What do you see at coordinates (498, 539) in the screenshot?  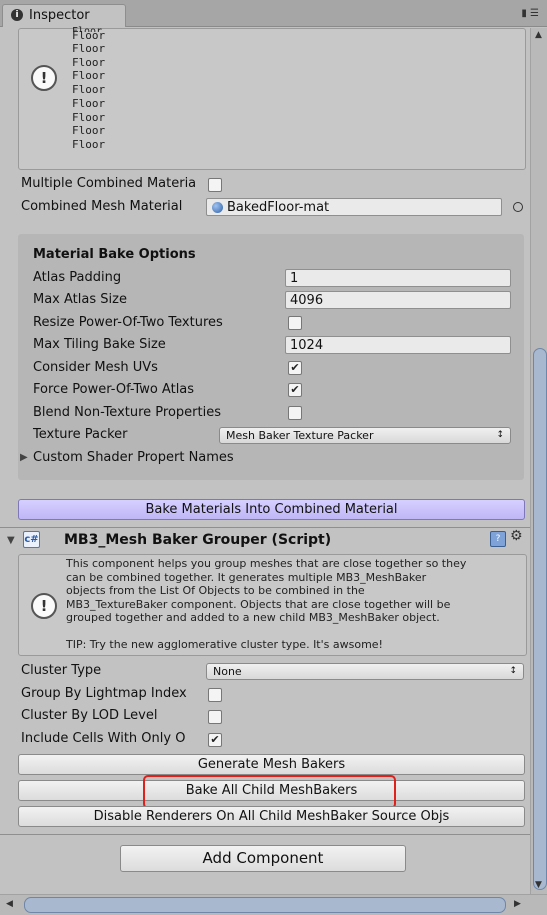 I see `help-book-icon: ?` at bounding box center [498, 539].